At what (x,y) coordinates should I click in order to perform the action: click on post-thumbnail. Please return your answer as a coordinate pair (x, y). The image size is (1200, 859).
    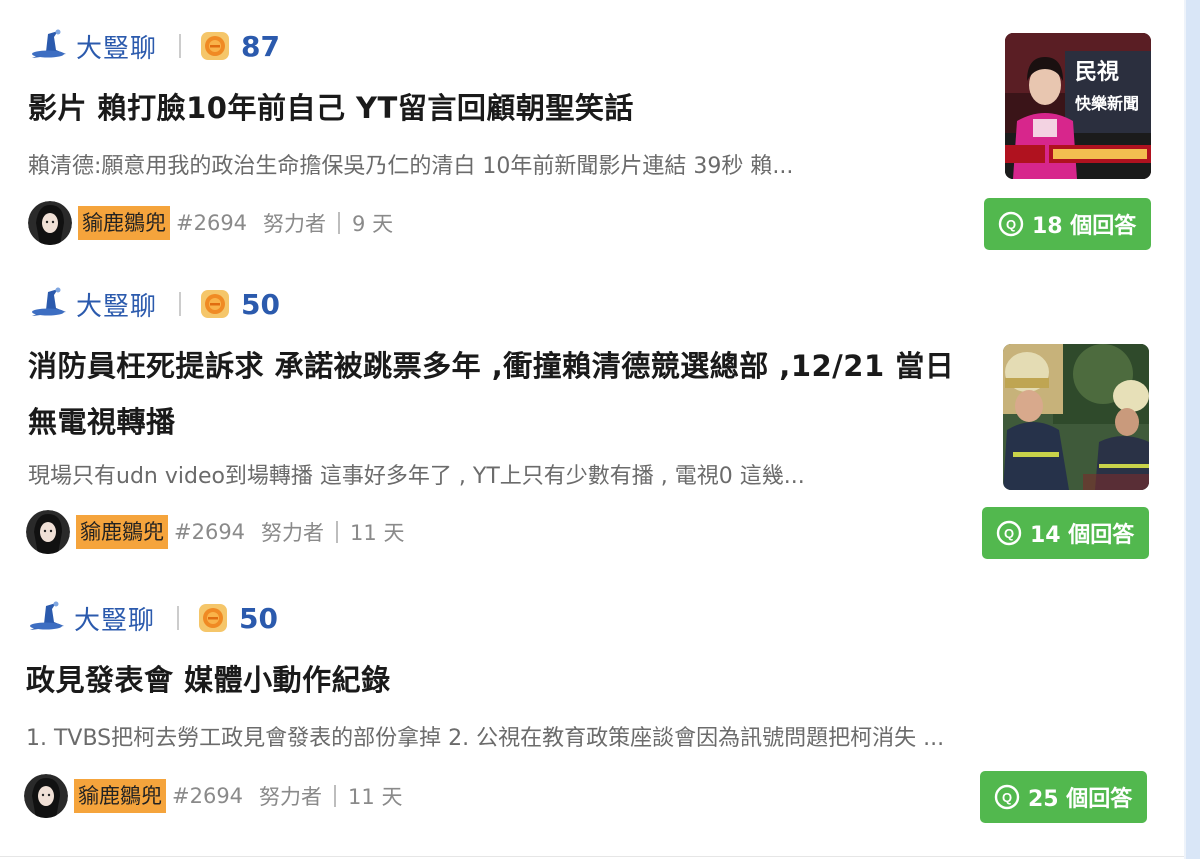
    Looking at the image, I should click on (1076, 417).